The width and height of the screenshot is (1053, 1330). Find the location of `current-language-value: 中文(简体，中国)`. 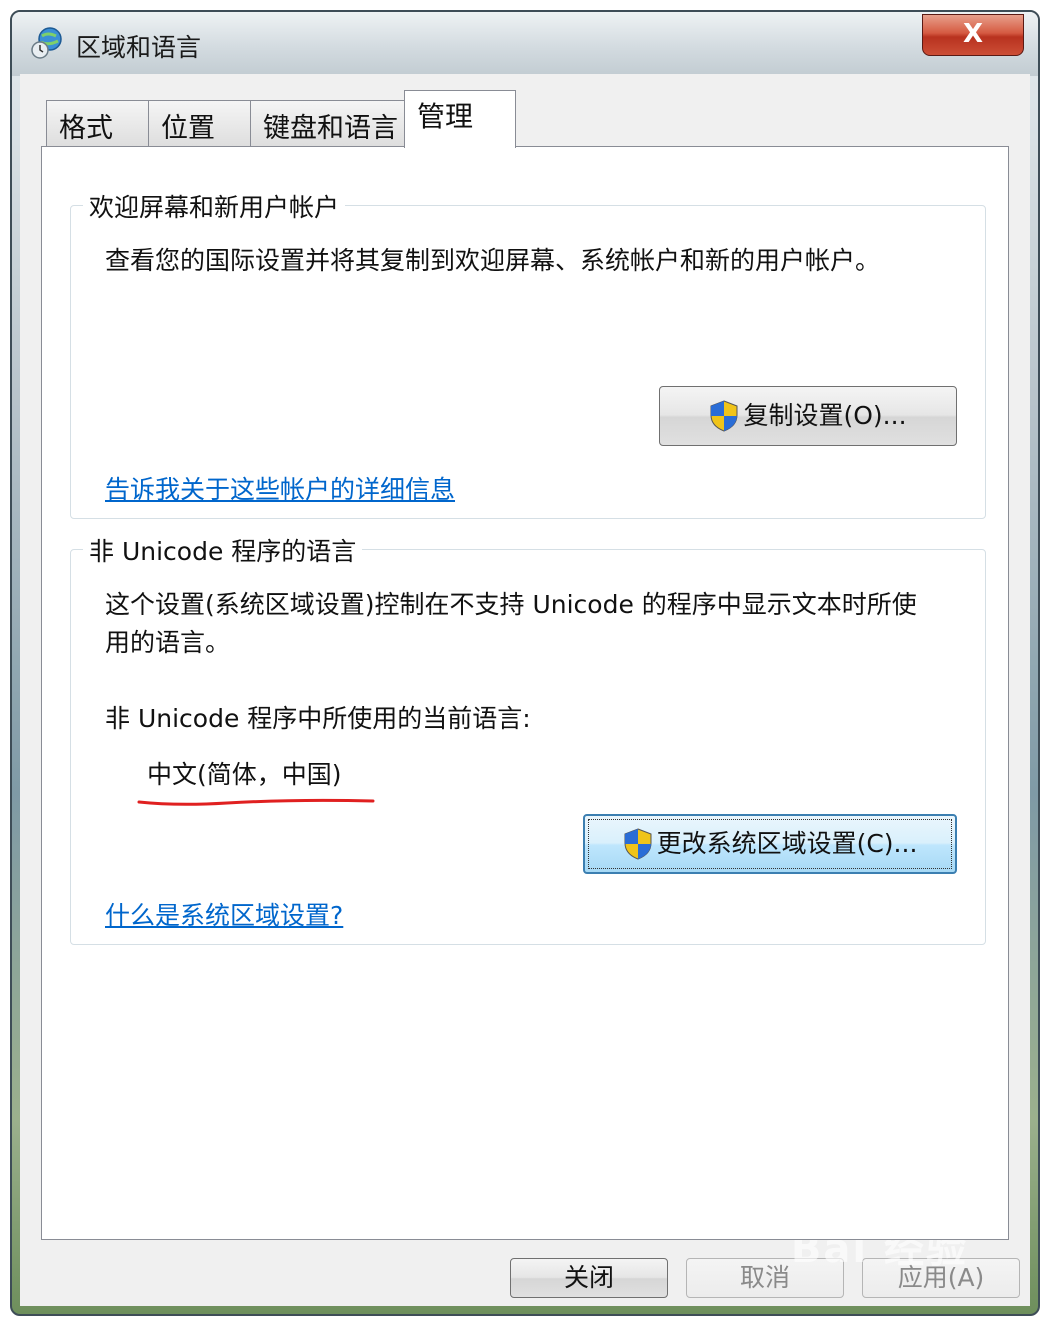

current-language-value: 中文(简体，中国) is located at coordinates (244, 774).